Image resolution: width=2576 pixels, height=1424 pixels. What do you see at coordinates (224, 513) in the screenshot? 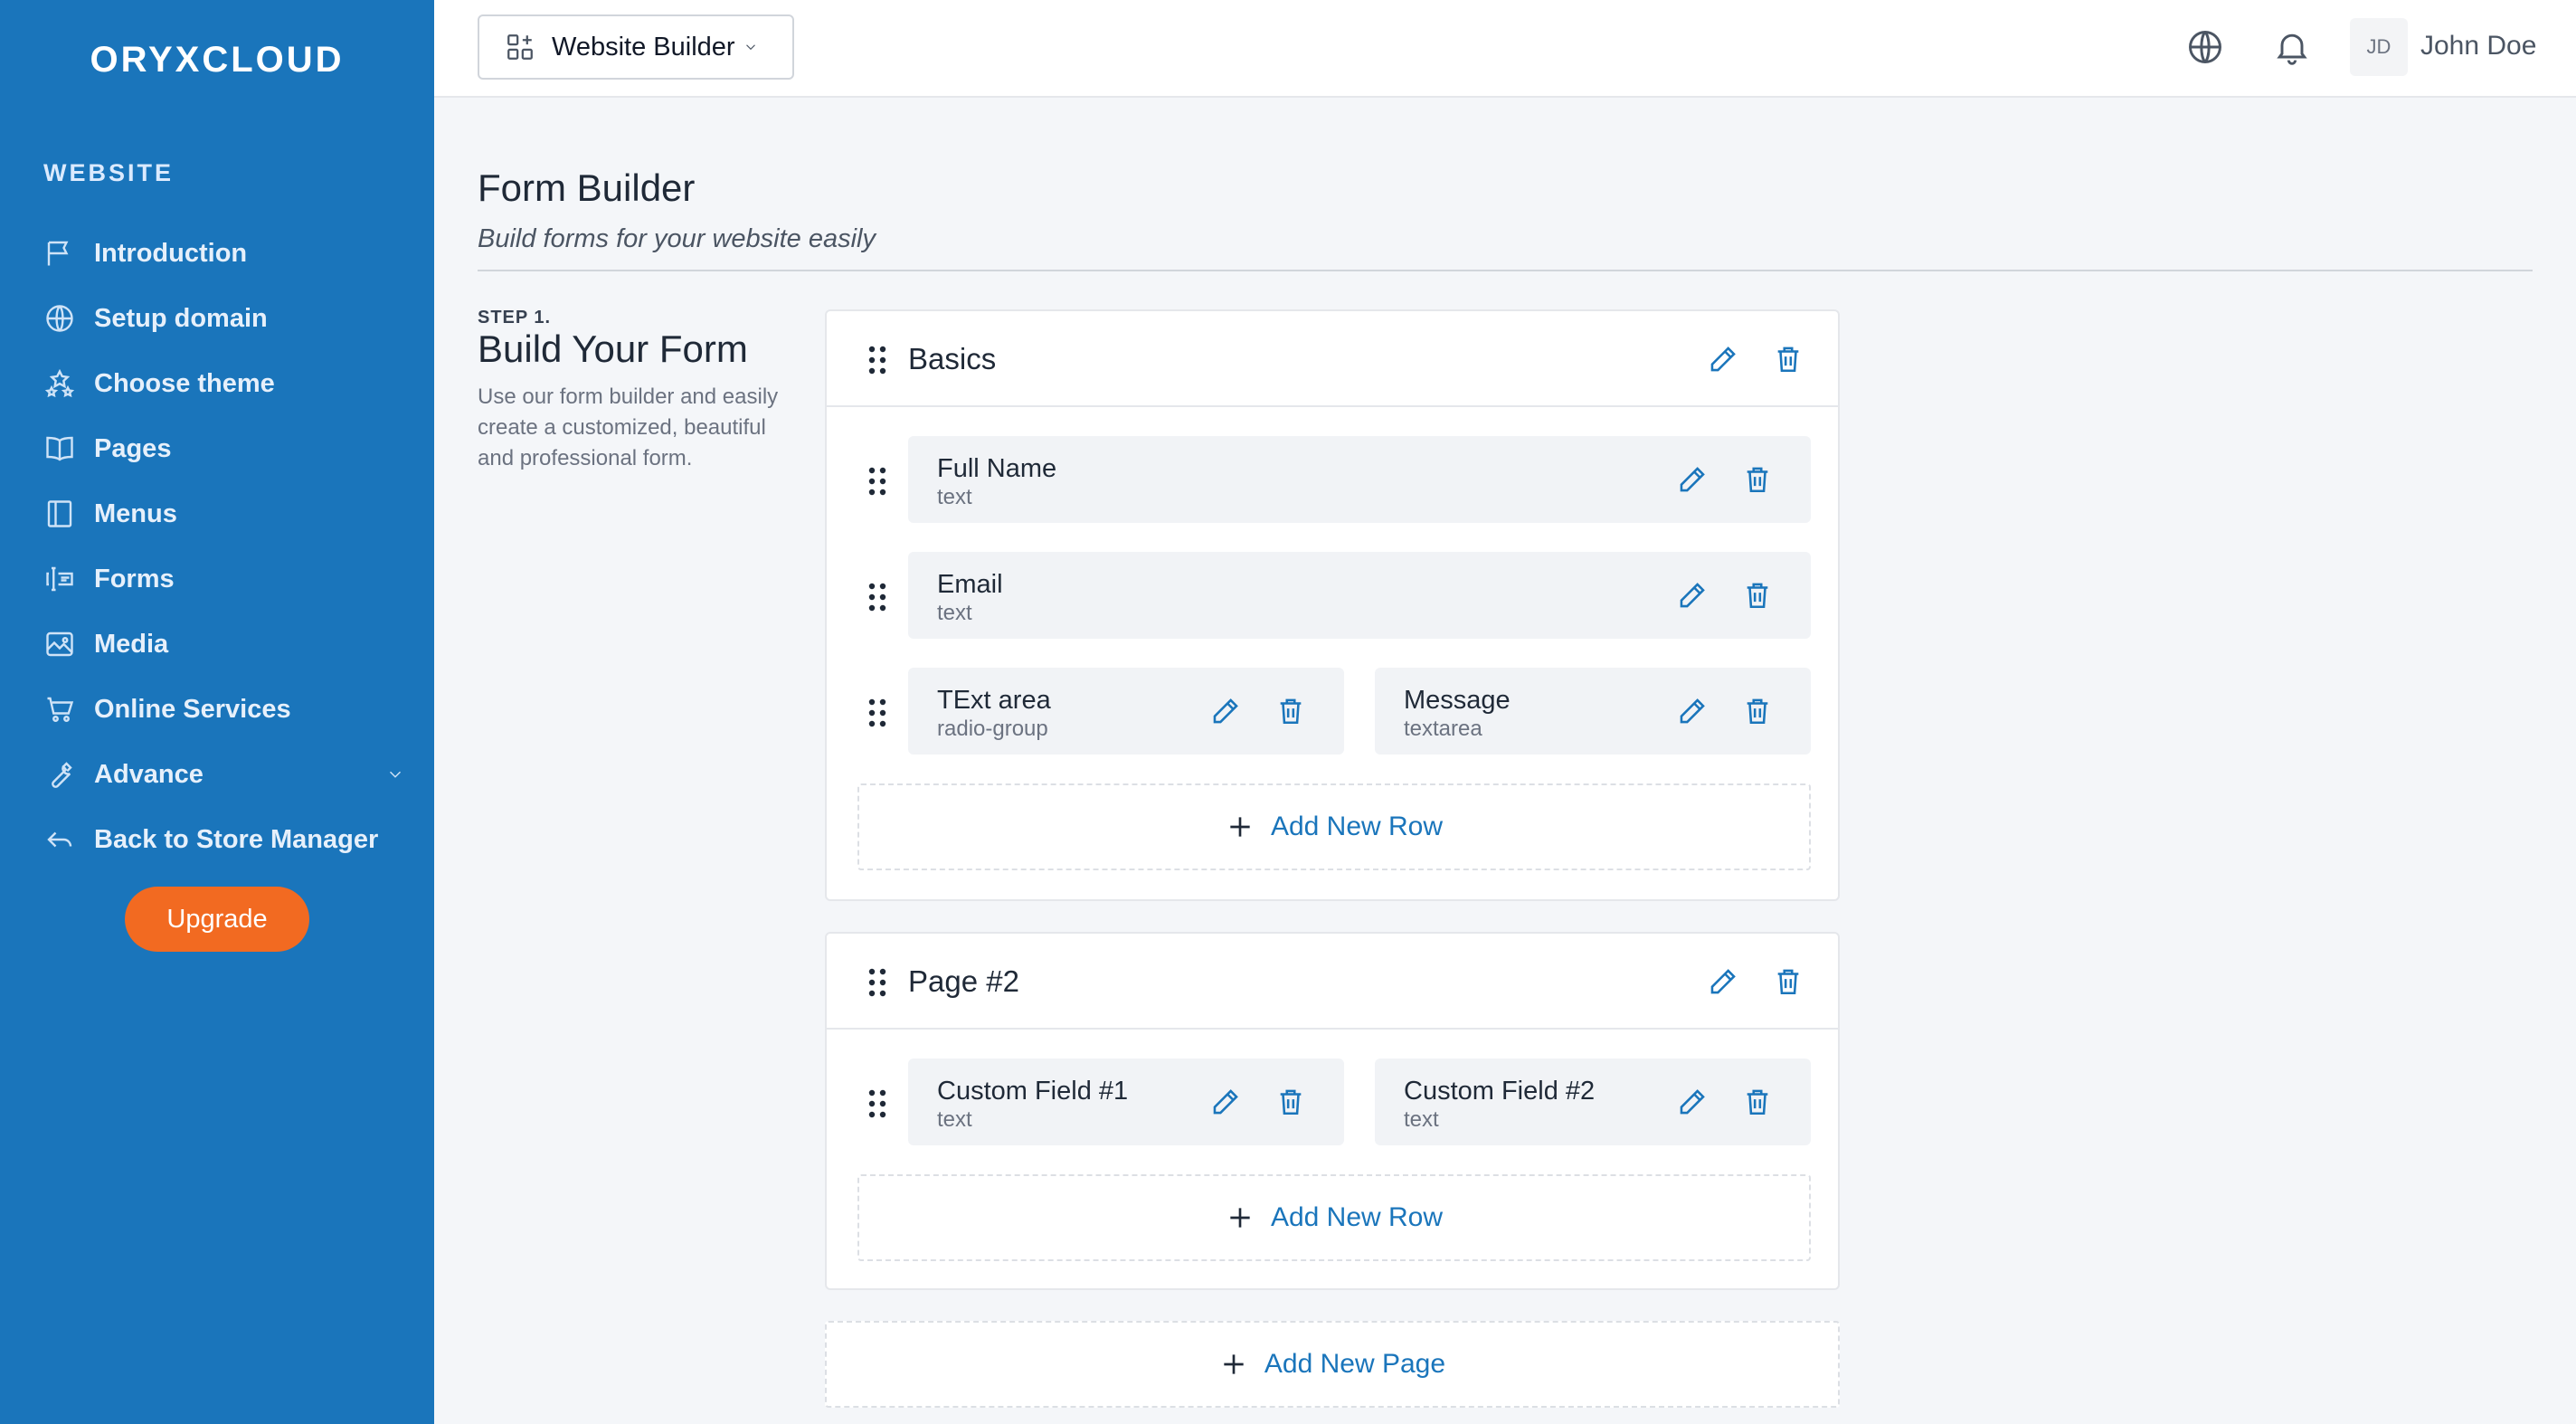
I see `sidebar-item-menus: Menus` at bounding box center [224, 513].